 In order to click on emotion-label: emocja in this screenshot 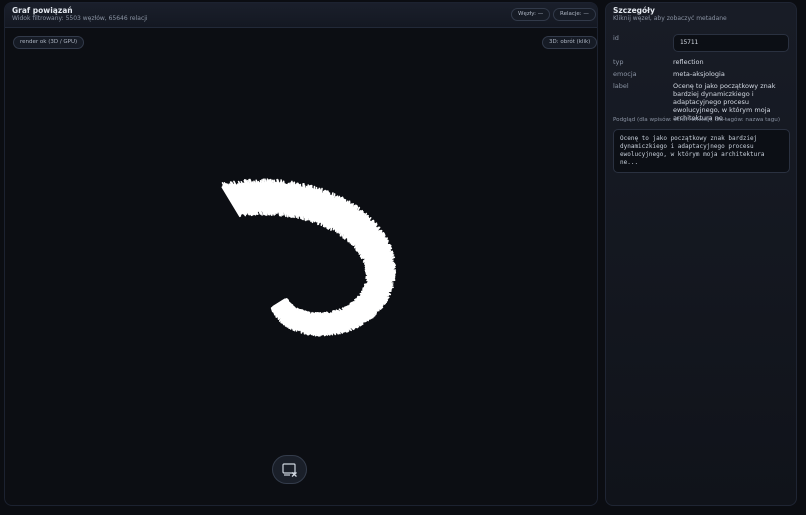, I will do `click(625, 74)`.